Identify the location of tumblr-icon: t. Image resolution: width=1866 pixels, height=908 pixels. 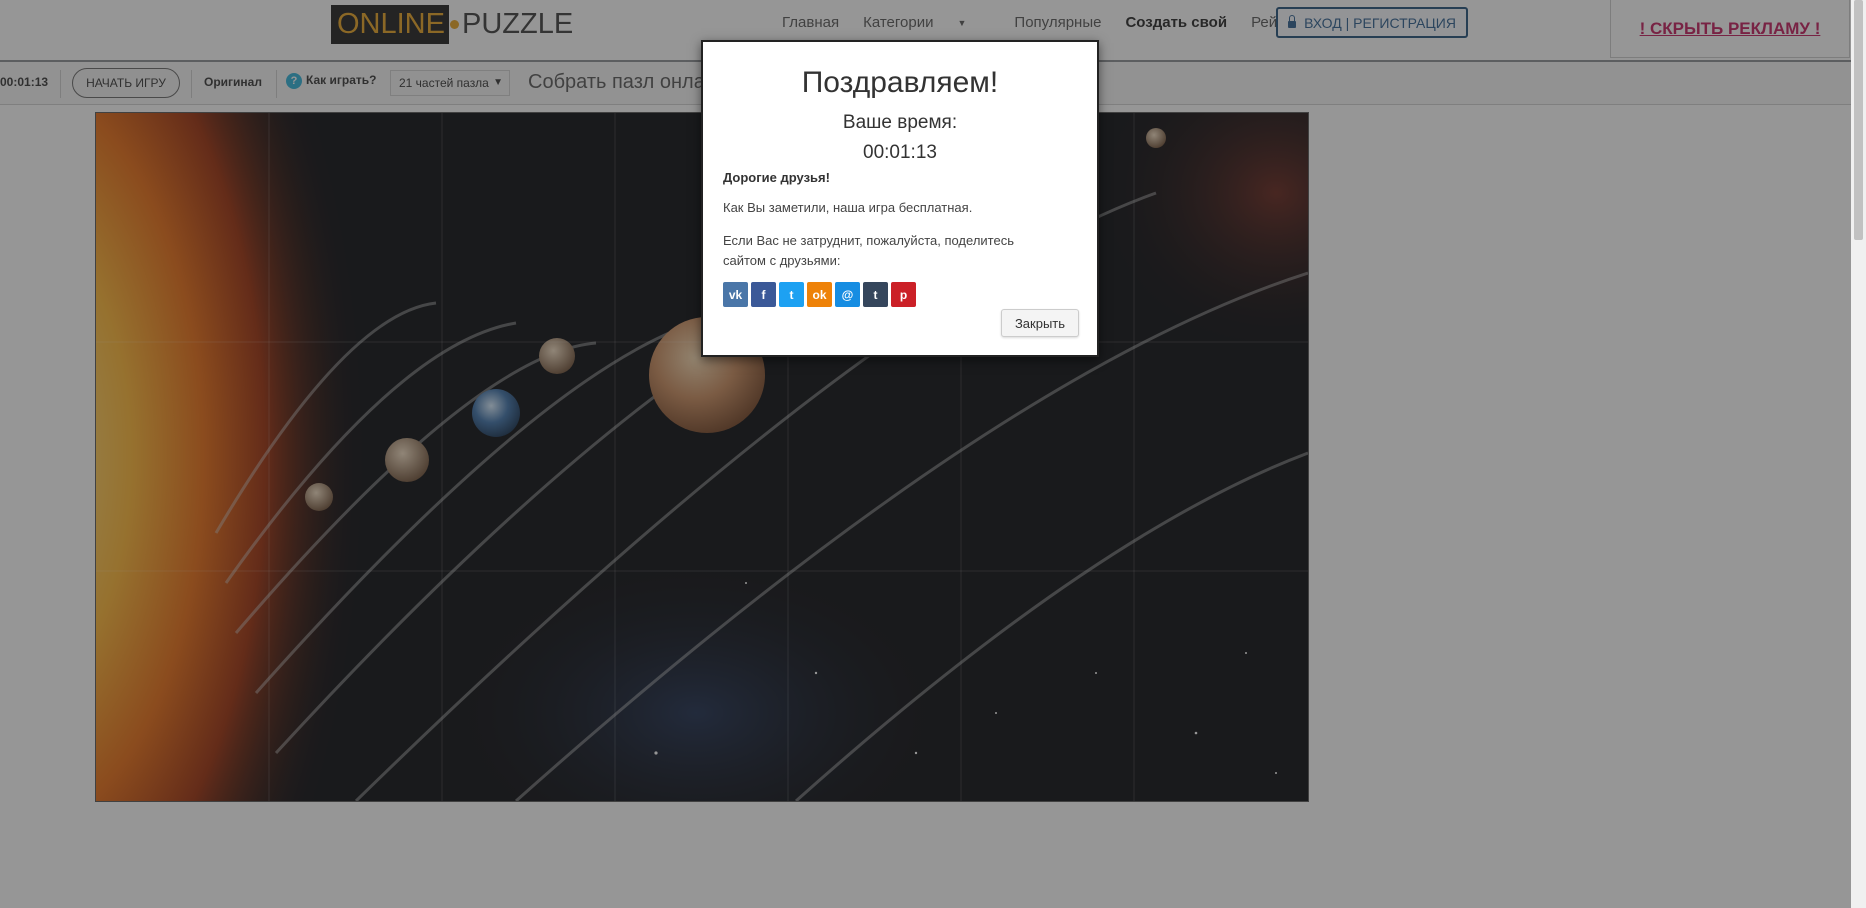
(875, 294).